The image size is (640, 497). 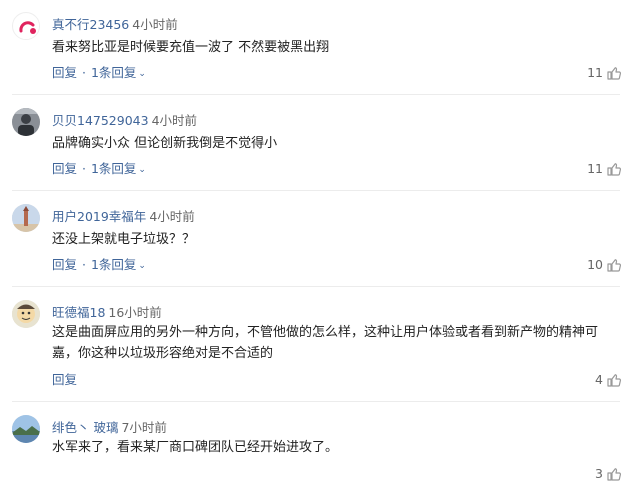 I want to click on tower-avatar-icon, so click(x=26, y=218).